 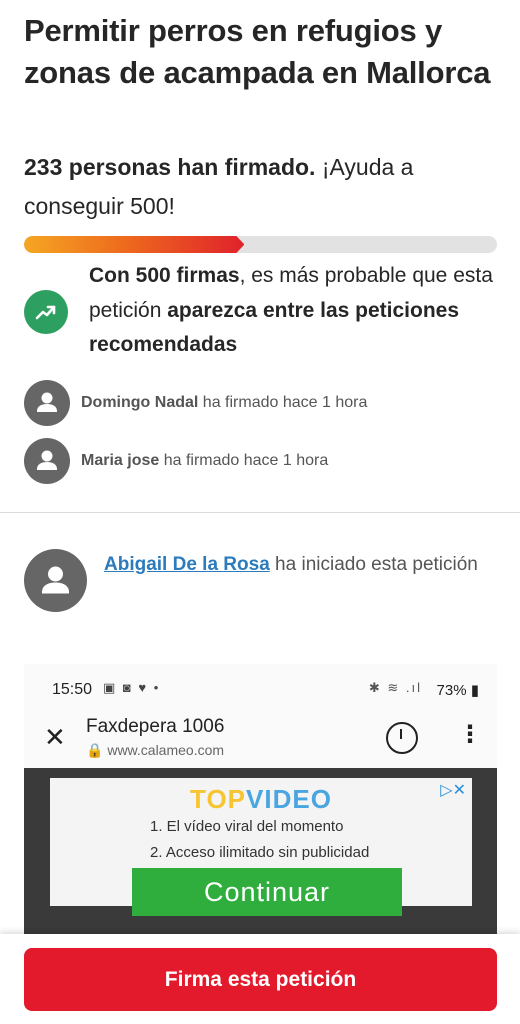 I want to click on starter-action: ha iniciado esta petición, so click(x=373, y=564).